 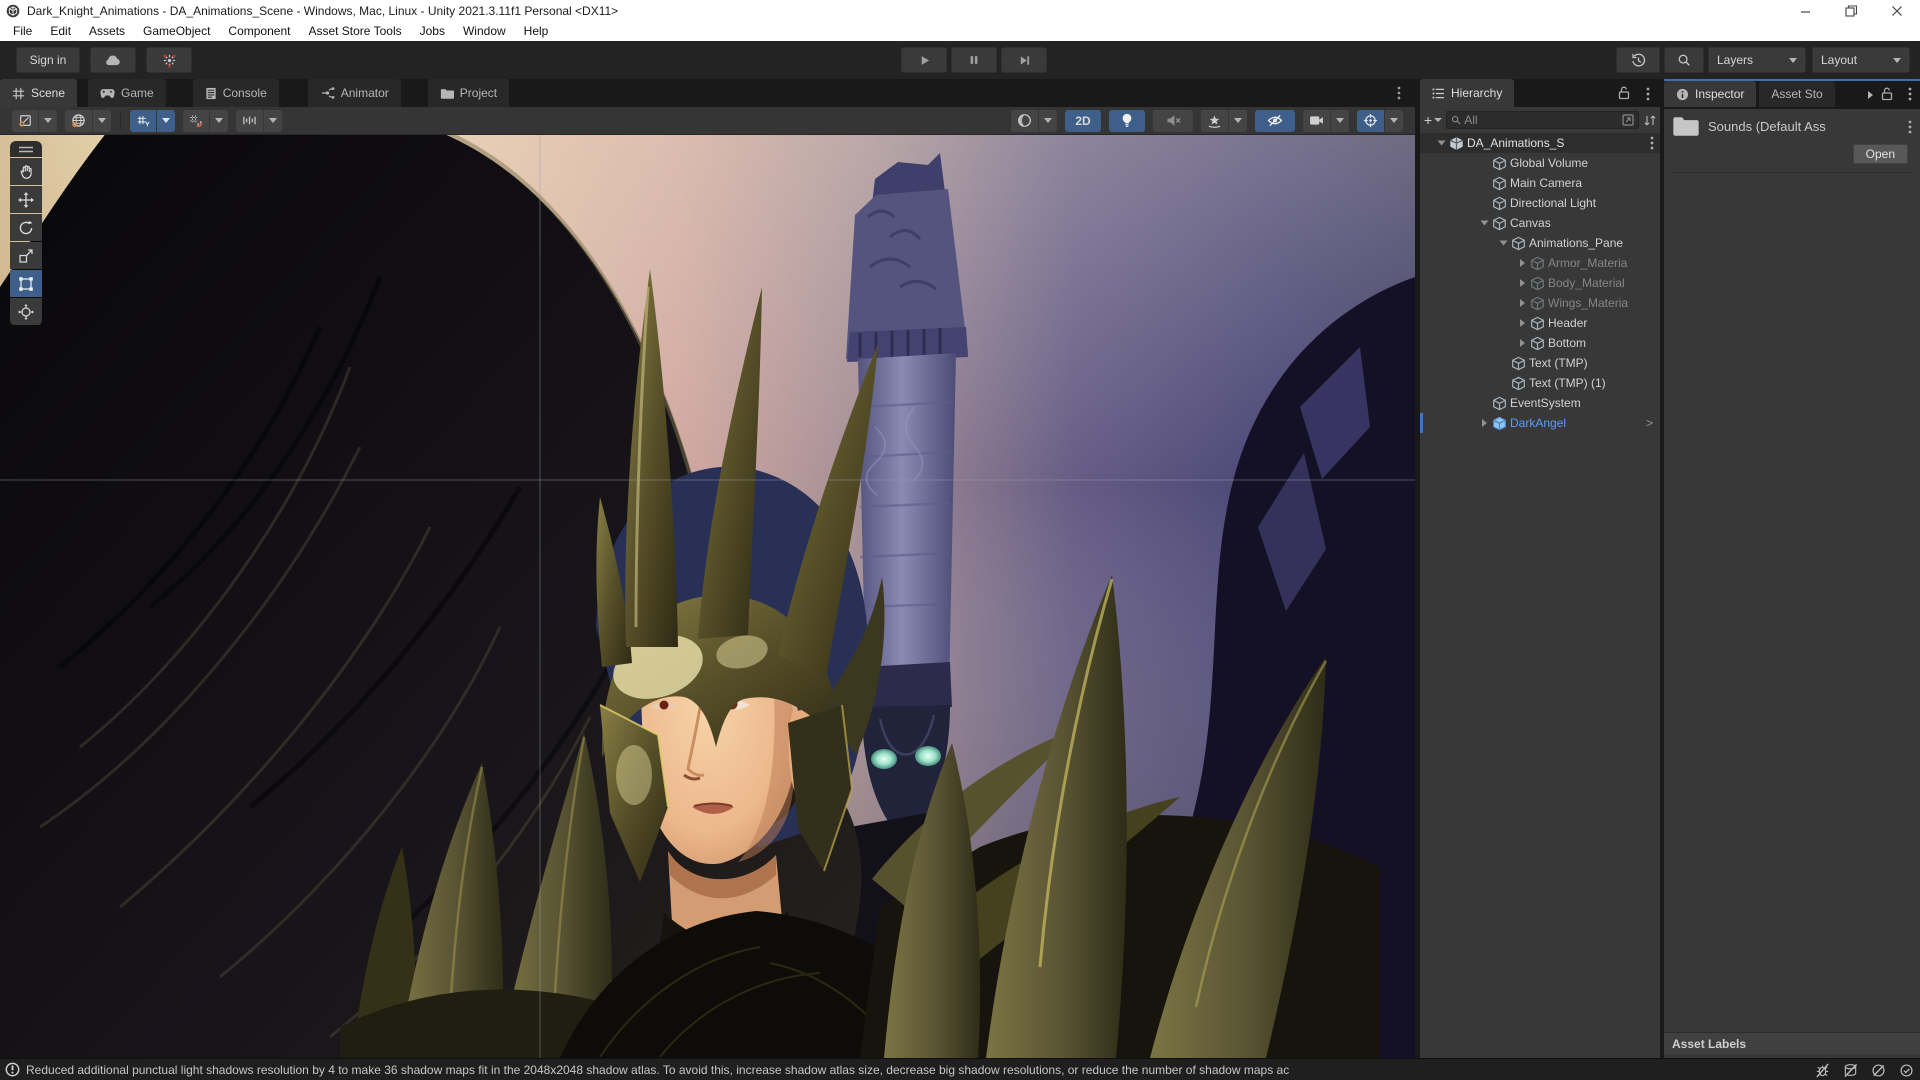 What do you see at coordinates (1861, 60) in the screenshot?
I see `layout-dropdown: Layout` at bounding box center [1861, 60].